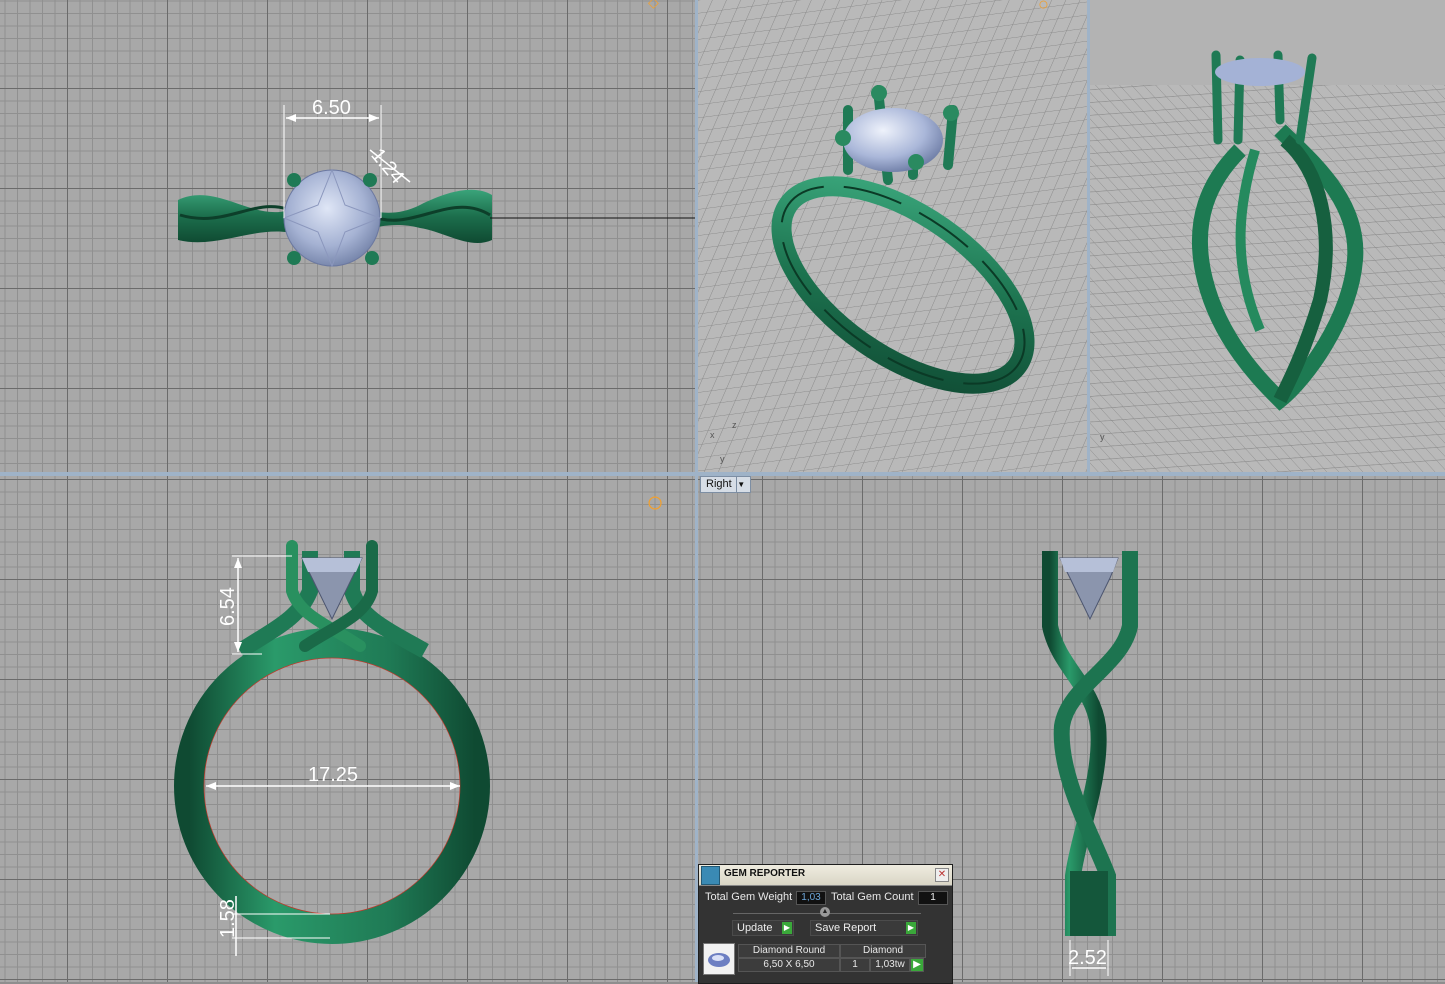 This screenshot has height=984, width=1445. I want to click on dim-front-thickness: 1.58, so click(228, 918).